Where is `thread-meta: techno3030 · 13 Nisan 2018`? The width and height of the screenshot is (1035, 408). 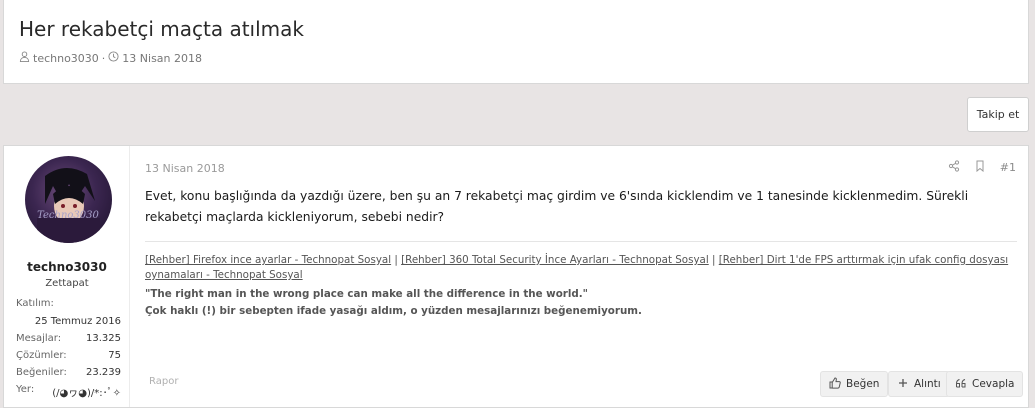
thread-meta: techno3030 · 13 Nisan 2018 is located at coordinates (110, 58).